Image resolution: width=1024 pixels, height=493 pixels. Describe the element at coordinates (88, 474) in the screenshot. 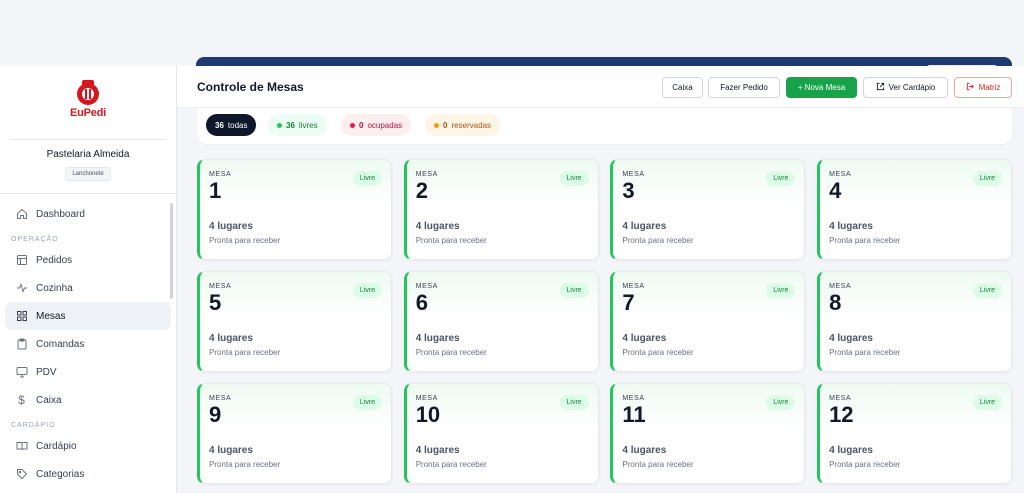

I see `sidebar-item-categorias: Categorias` at that location.